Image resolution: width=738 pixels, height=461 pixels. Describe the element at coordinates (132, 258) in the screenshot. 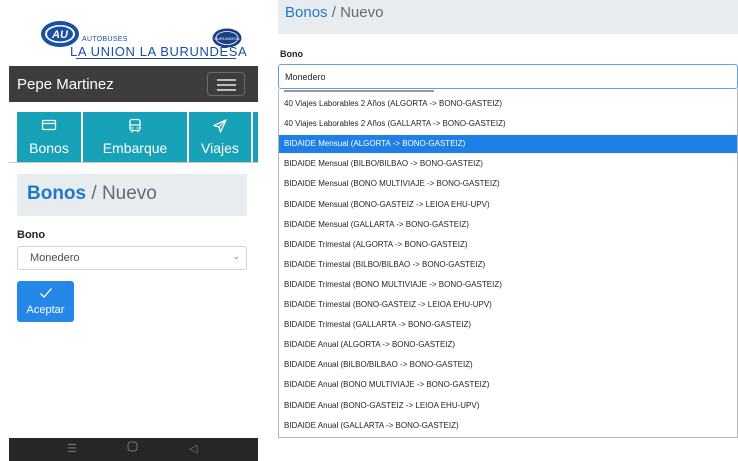

I see `bono-select: Monedero ⌄` at that location.